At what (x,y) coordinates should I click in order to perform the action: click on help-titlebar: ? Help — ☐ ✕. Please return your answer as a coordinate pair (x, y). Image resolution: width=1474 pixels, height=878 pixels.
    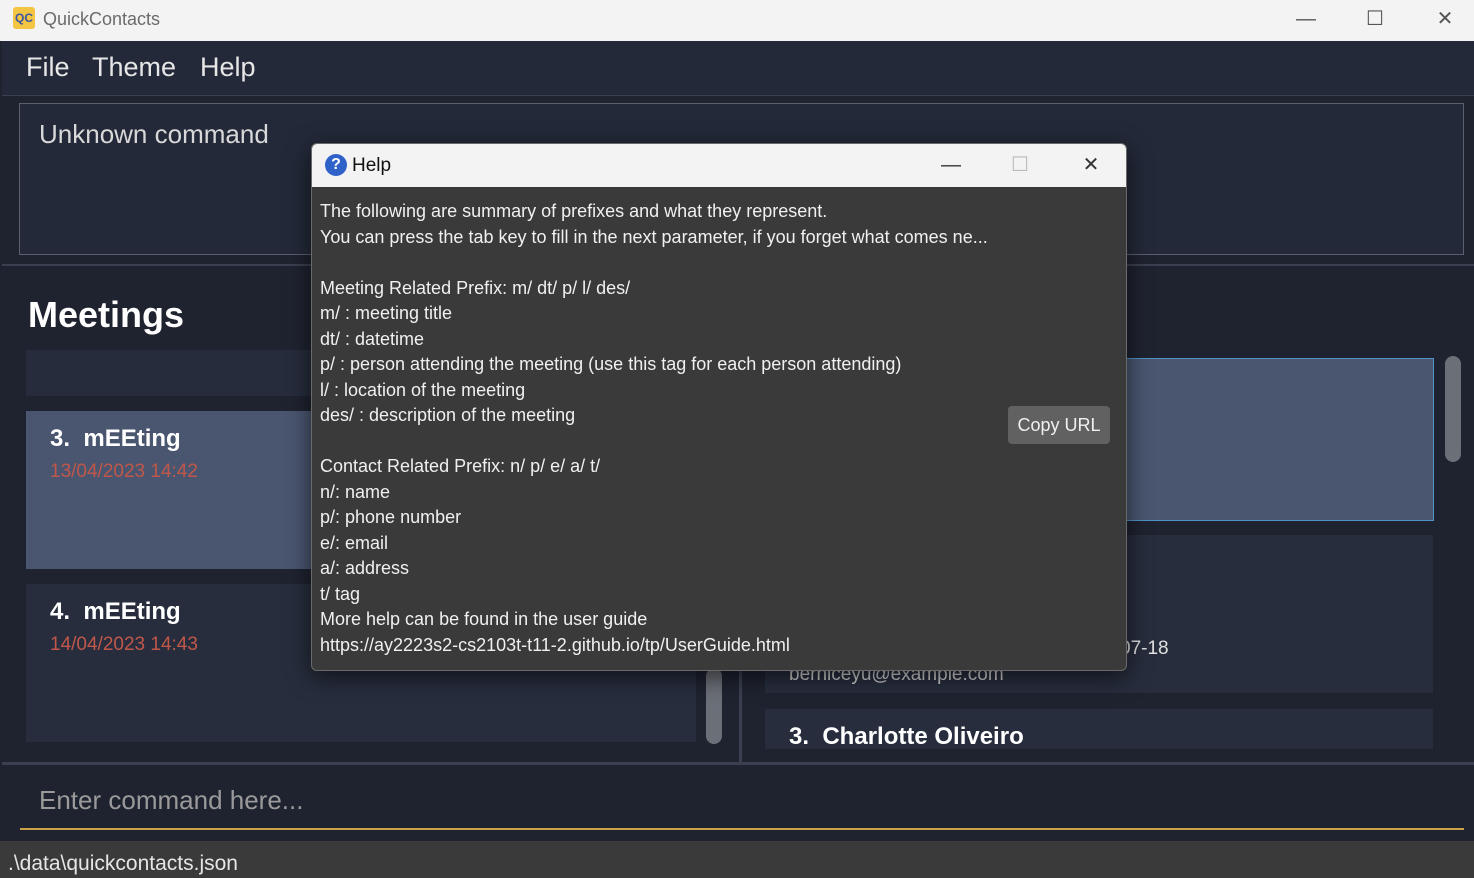
    Looking at the image, I should click on (719, 165).